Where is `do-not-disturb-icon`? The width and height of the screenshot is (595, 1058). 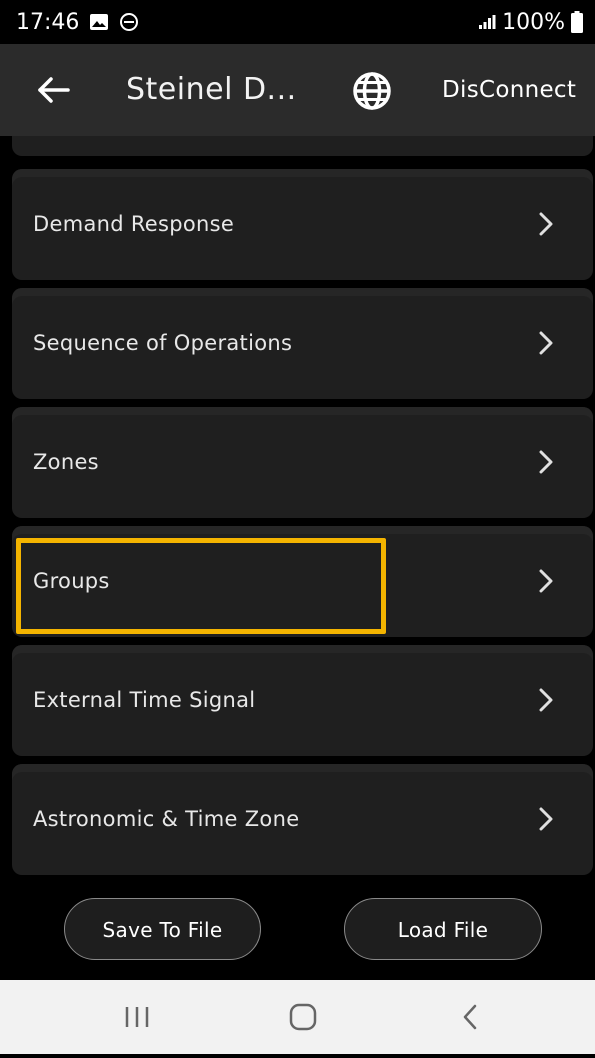
do-not-disturb-icon is located at coordinates (129, 22).